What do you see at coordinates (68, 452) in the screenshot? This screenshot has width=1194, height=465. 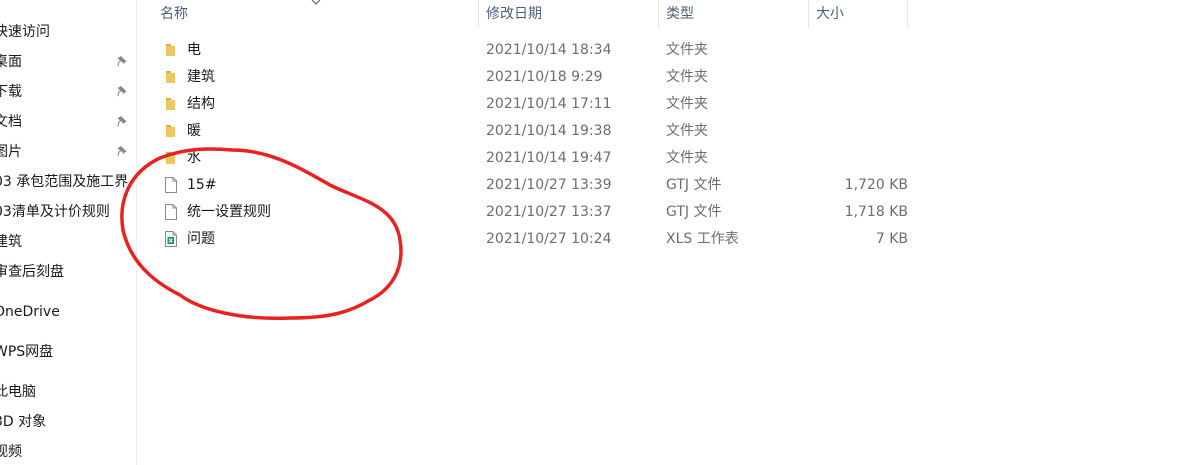 I see `sidebar-item-videos: 视频` at bounding box center [68, 452].